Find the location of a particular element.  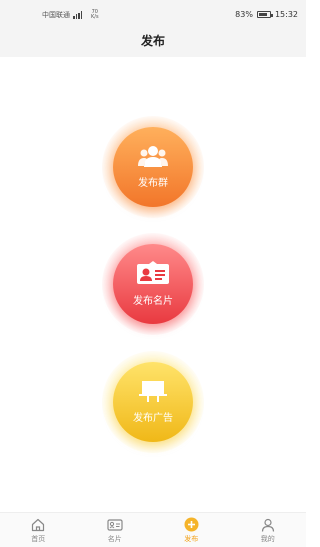

clock: 15:32 is located at coordinates (286, 14).